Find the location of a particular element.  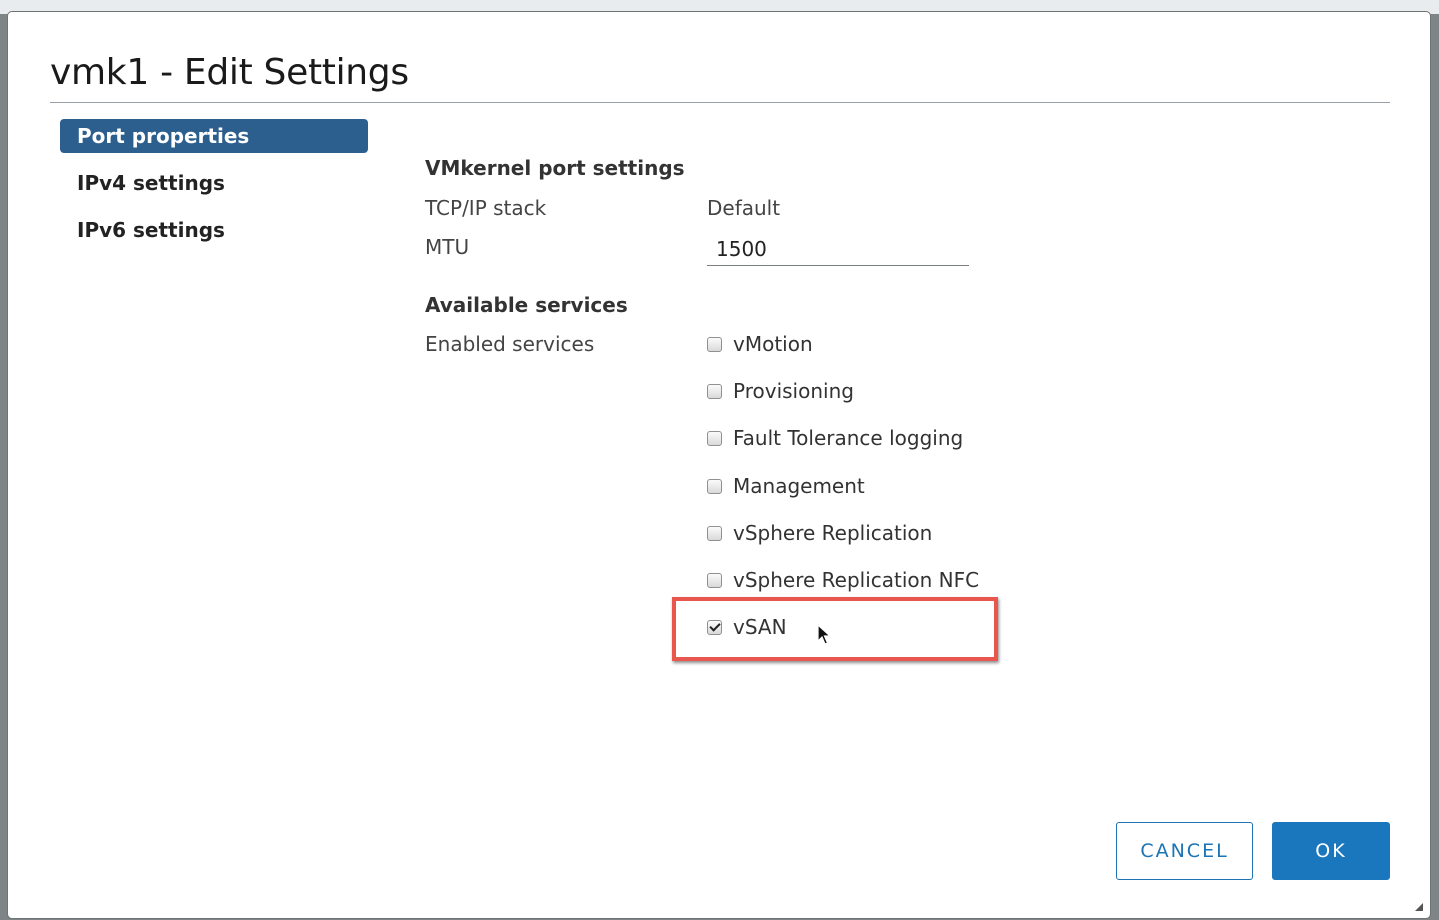

dialog-title: vmk1 - Edit Settings is located at coordinates (229, 72).